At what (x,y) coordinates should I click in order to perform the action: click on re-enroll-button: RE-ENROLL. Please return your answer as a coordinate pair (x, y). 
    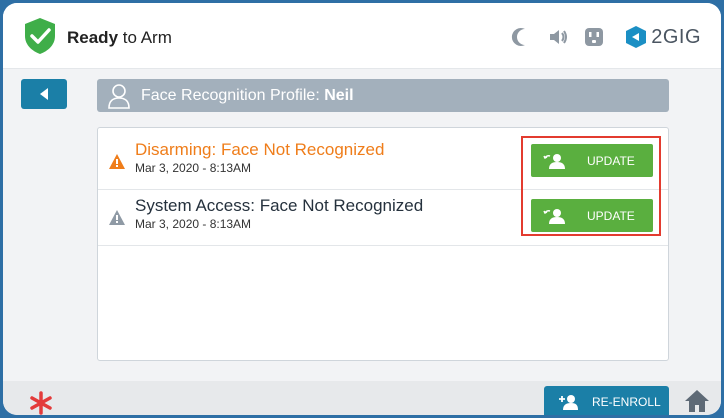
    Looking at the image, I should click on (606, 400).